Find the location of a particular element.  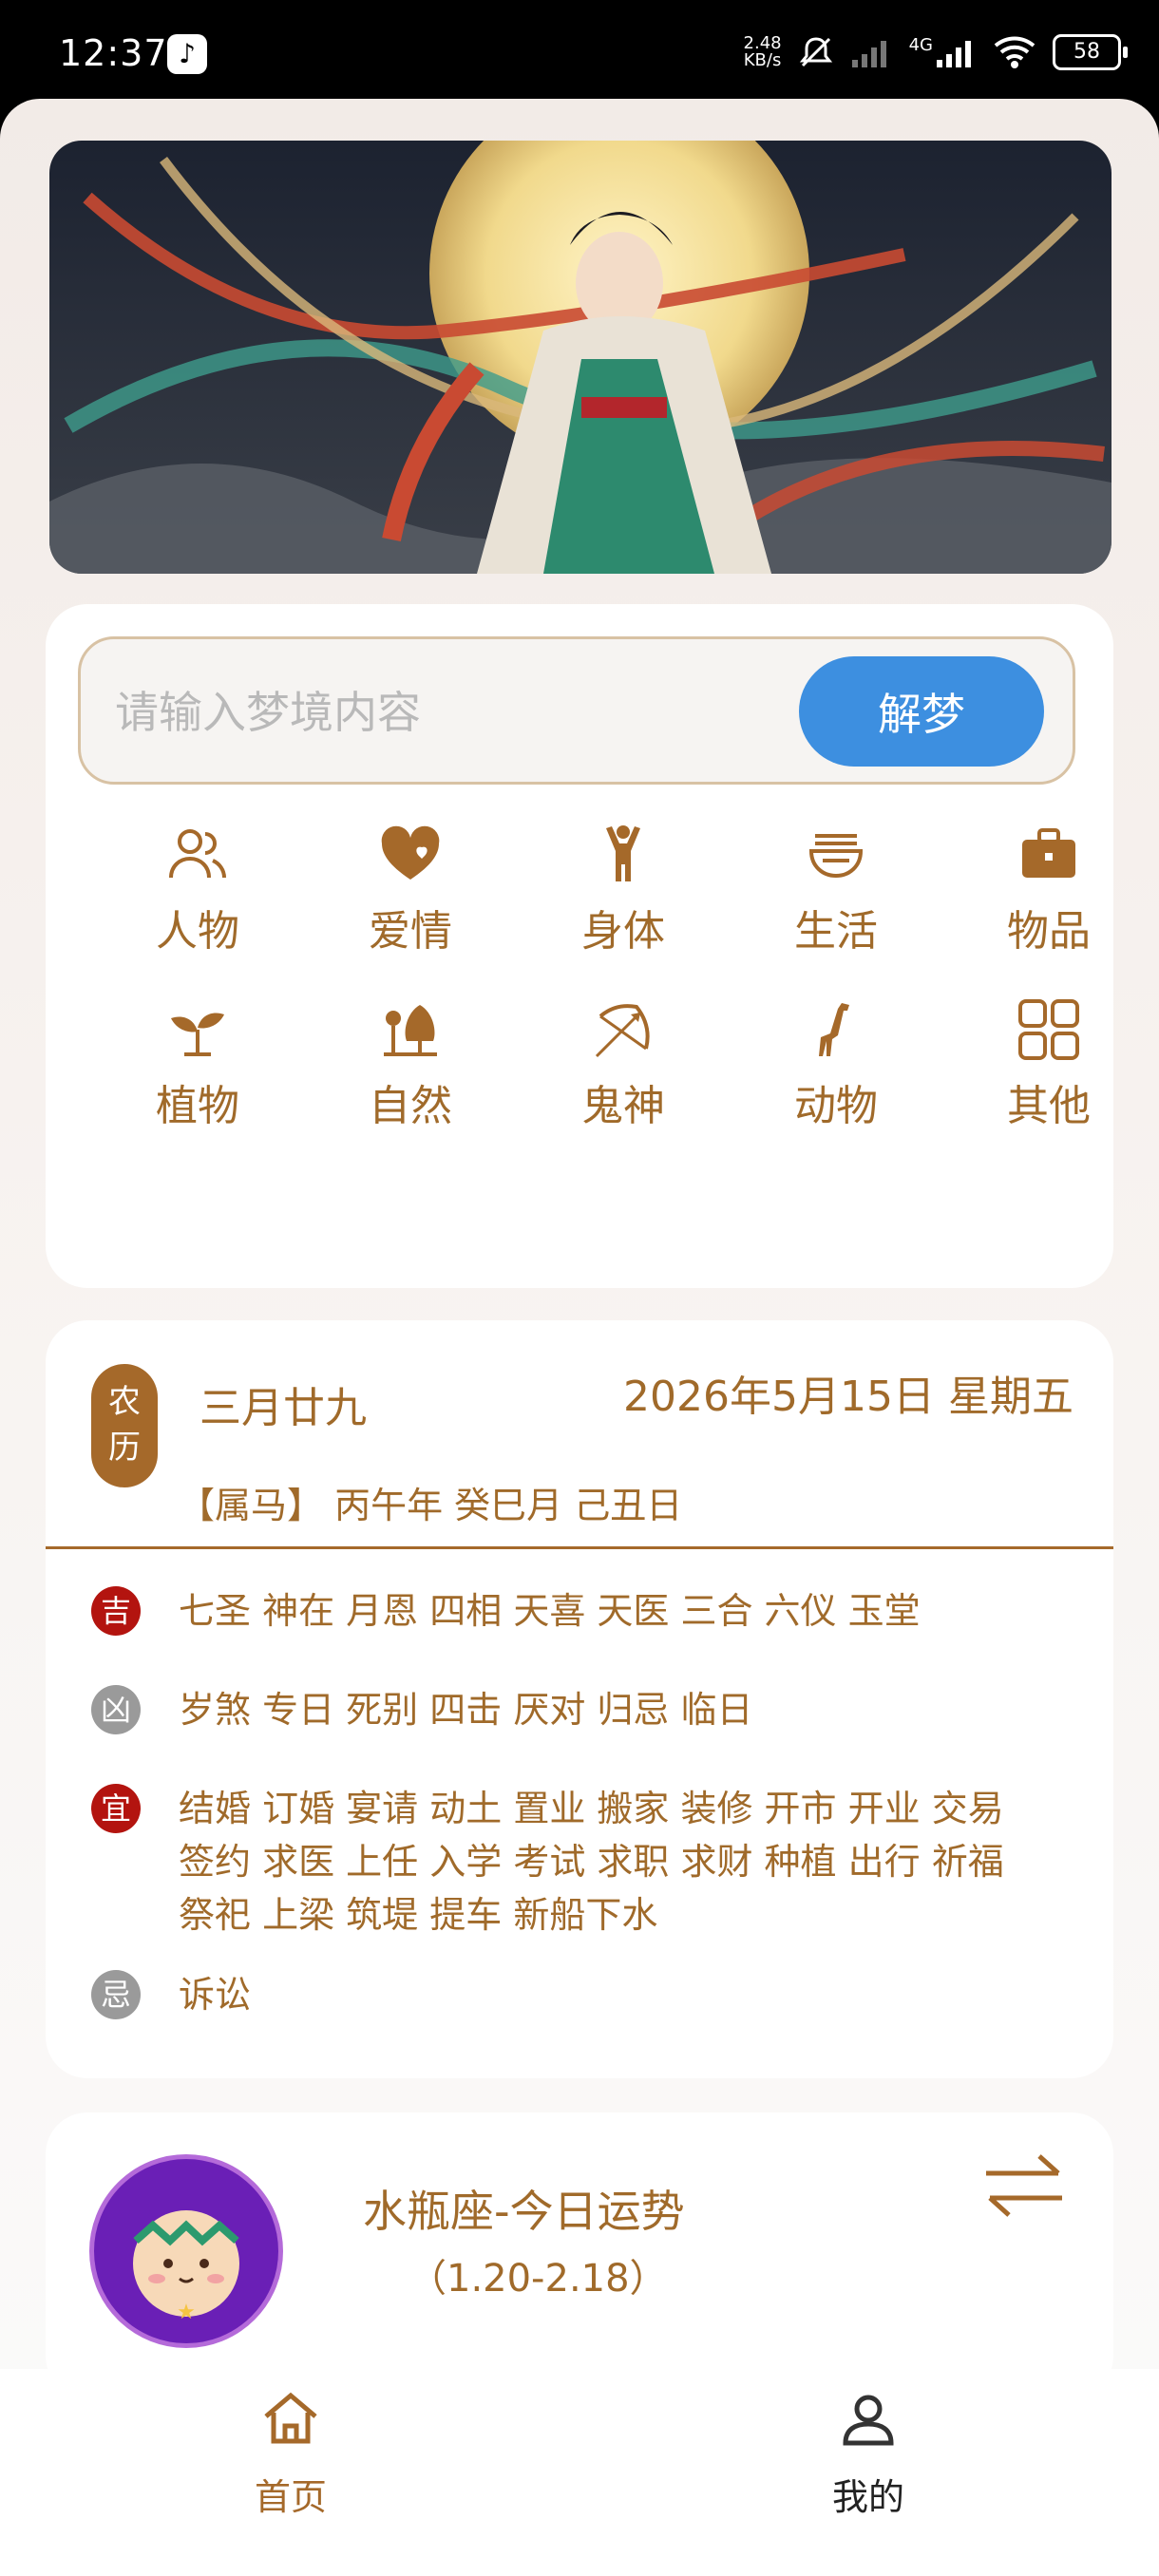

net-speed: 2.48 KB/s is located at coordinates (762, 51).